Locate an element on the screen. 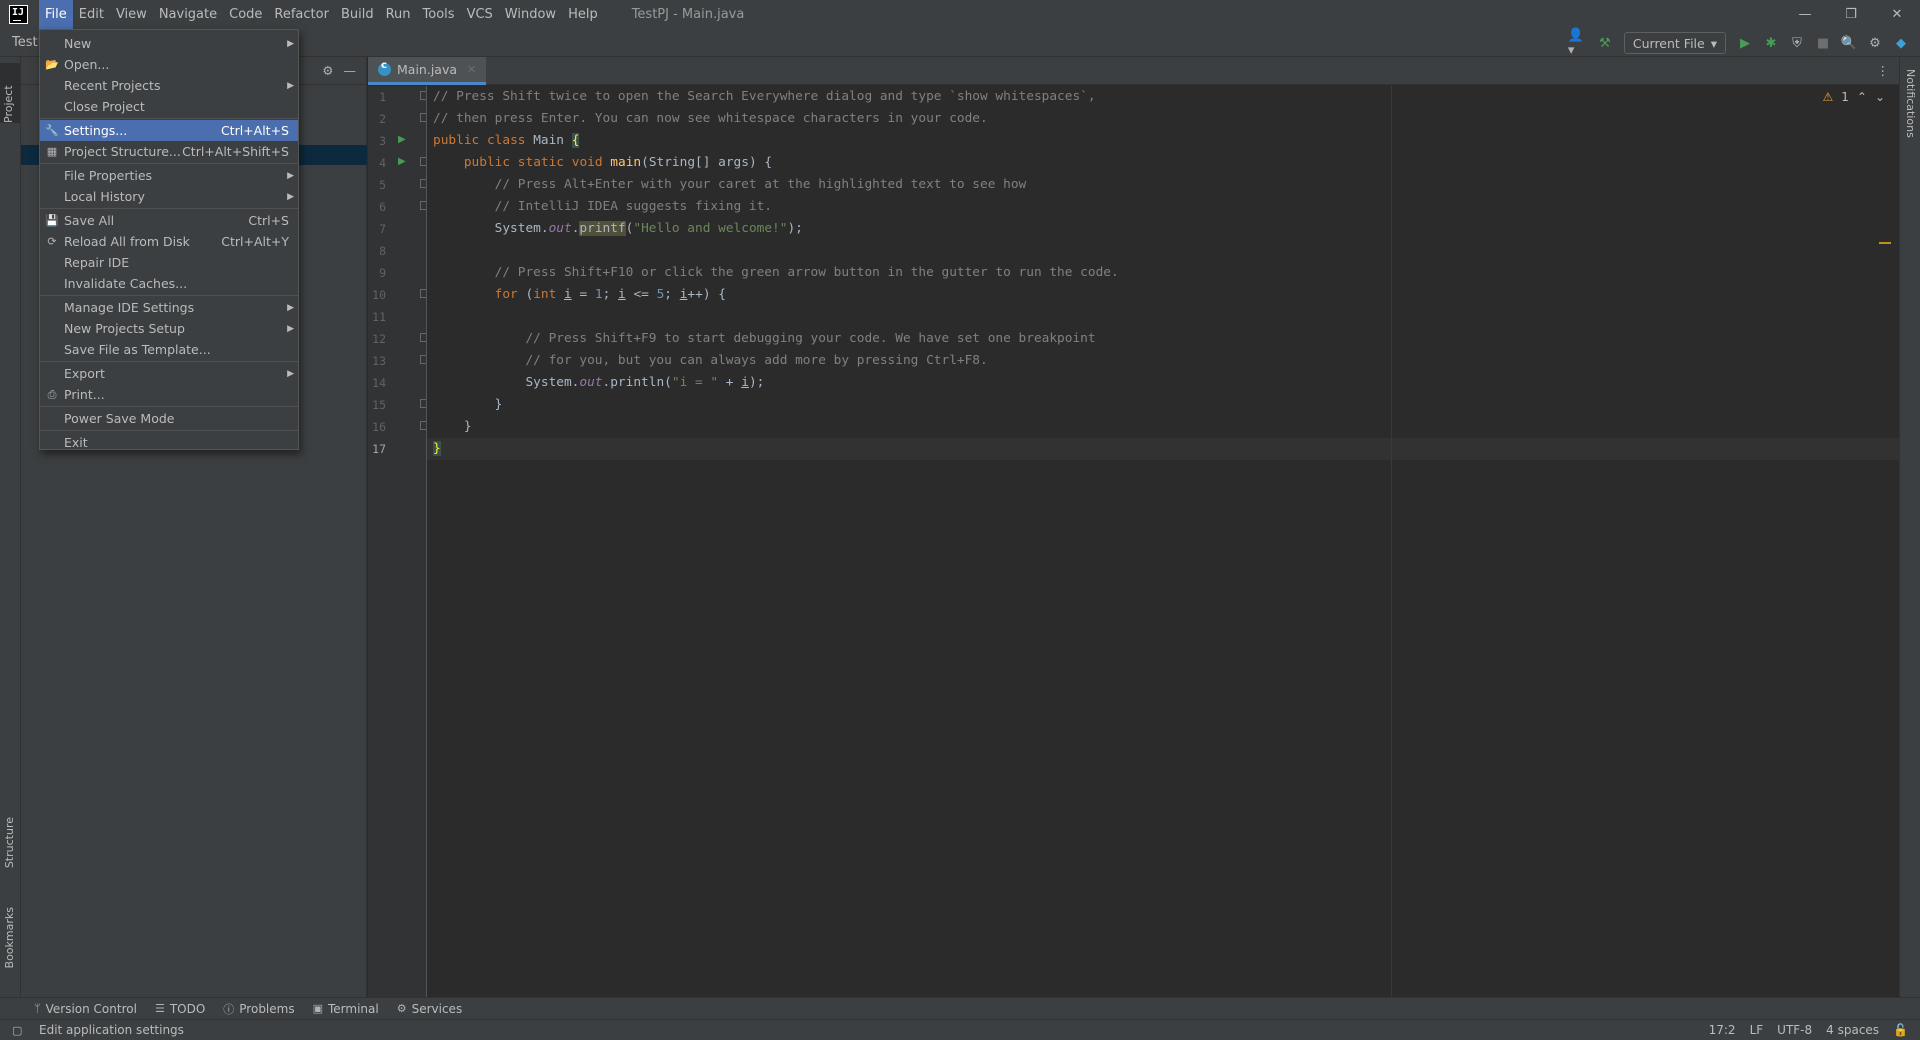 The height and width of the screenshot is (1040, 1920). lock-icon: 🔓 is located at coordinates (1900, 1030).